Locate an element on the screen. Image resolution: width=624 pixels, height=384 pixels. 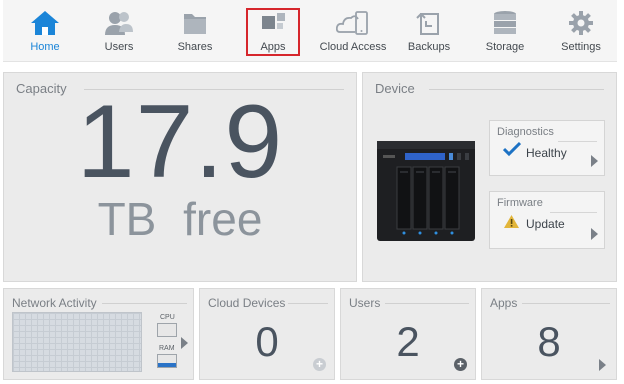
capacity-unit: TB free is located at coordinates (180, 219).